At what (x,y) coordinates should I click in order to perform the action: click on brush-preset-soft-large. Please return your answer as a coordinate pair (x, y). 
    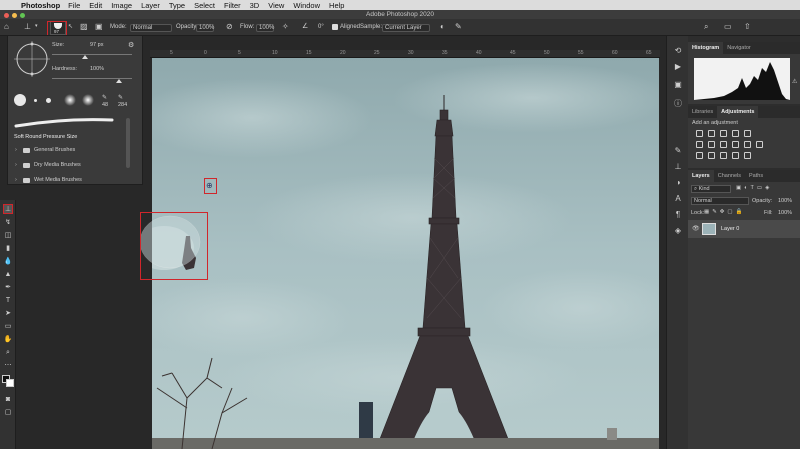
    Looking at the image, I should click on (88, 100).